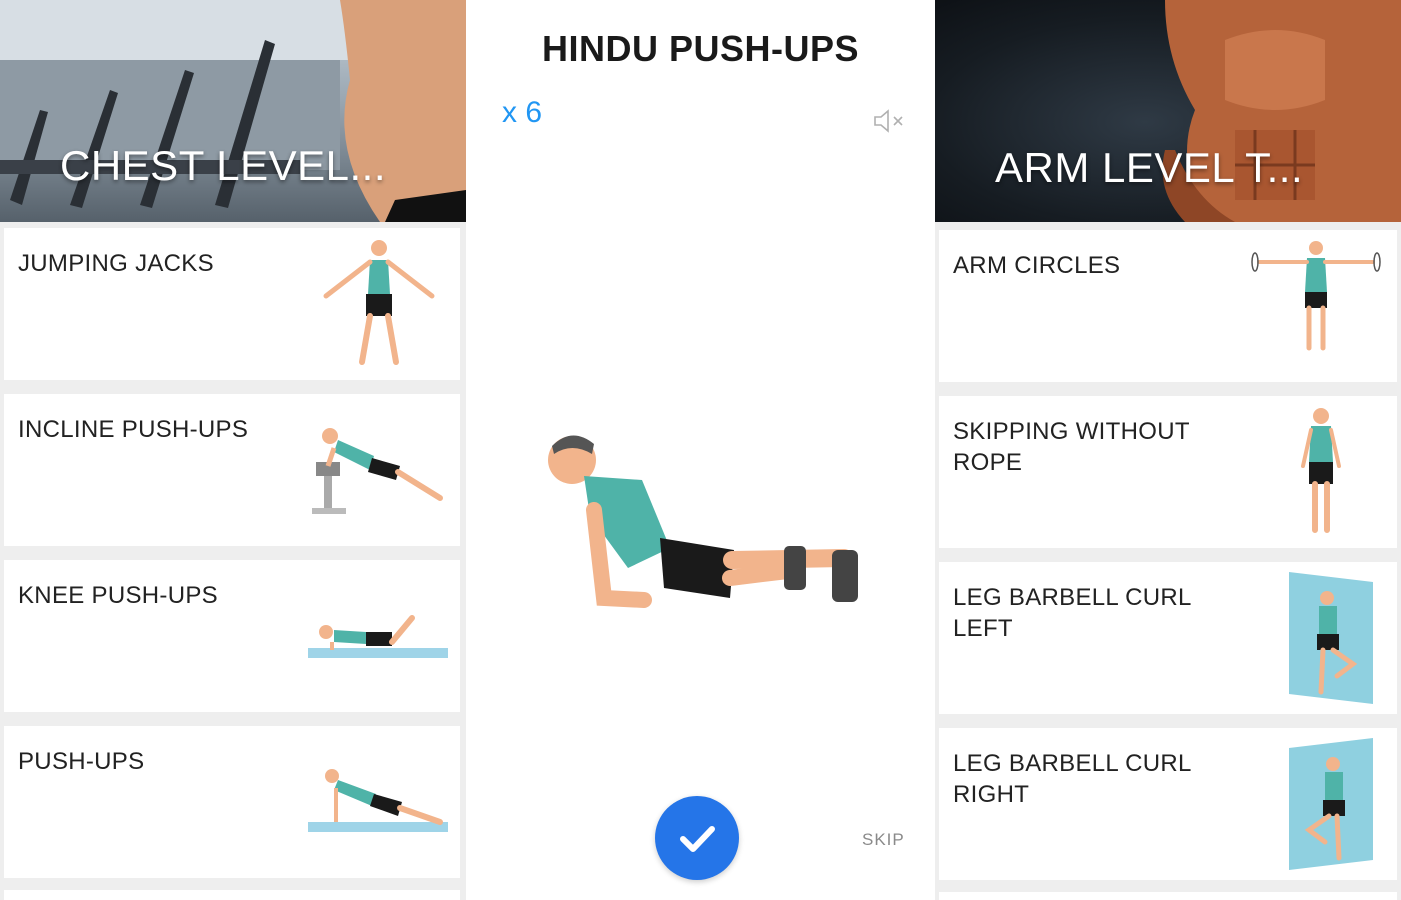 The height and width of the screenshot is (900, 1401). I want to click on exercise-card: INCLINE PUSH-UPS, so click(232, 470).